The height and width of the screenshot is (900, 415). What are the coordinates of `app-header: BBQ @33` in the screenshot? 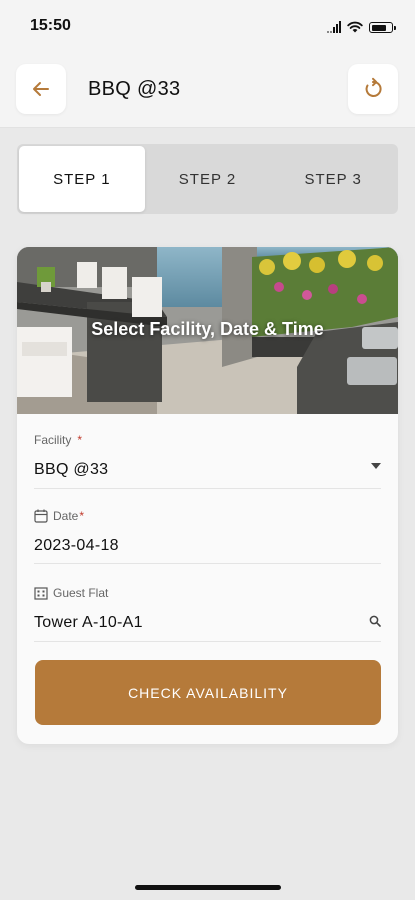 It's located at (207, 89).